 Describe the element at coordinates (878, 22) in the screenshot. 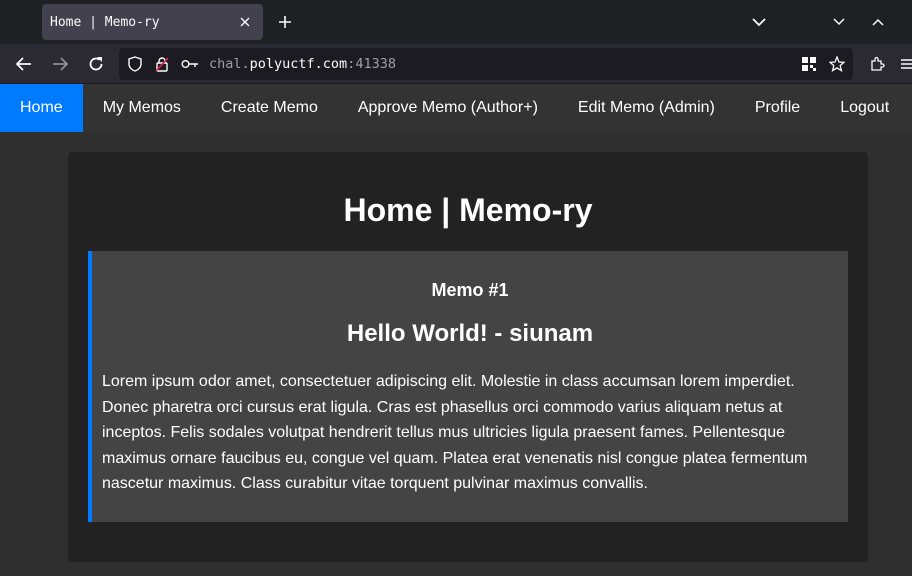

I see `chevron-up-icon` at that location.